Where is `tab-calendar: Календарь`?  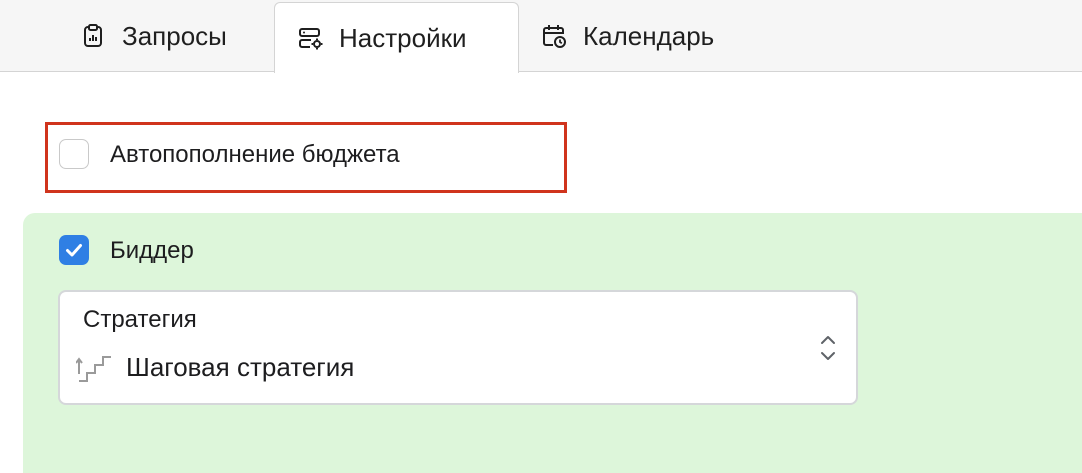 tab-calendar: Календарь is located at coordinates (627, 36).